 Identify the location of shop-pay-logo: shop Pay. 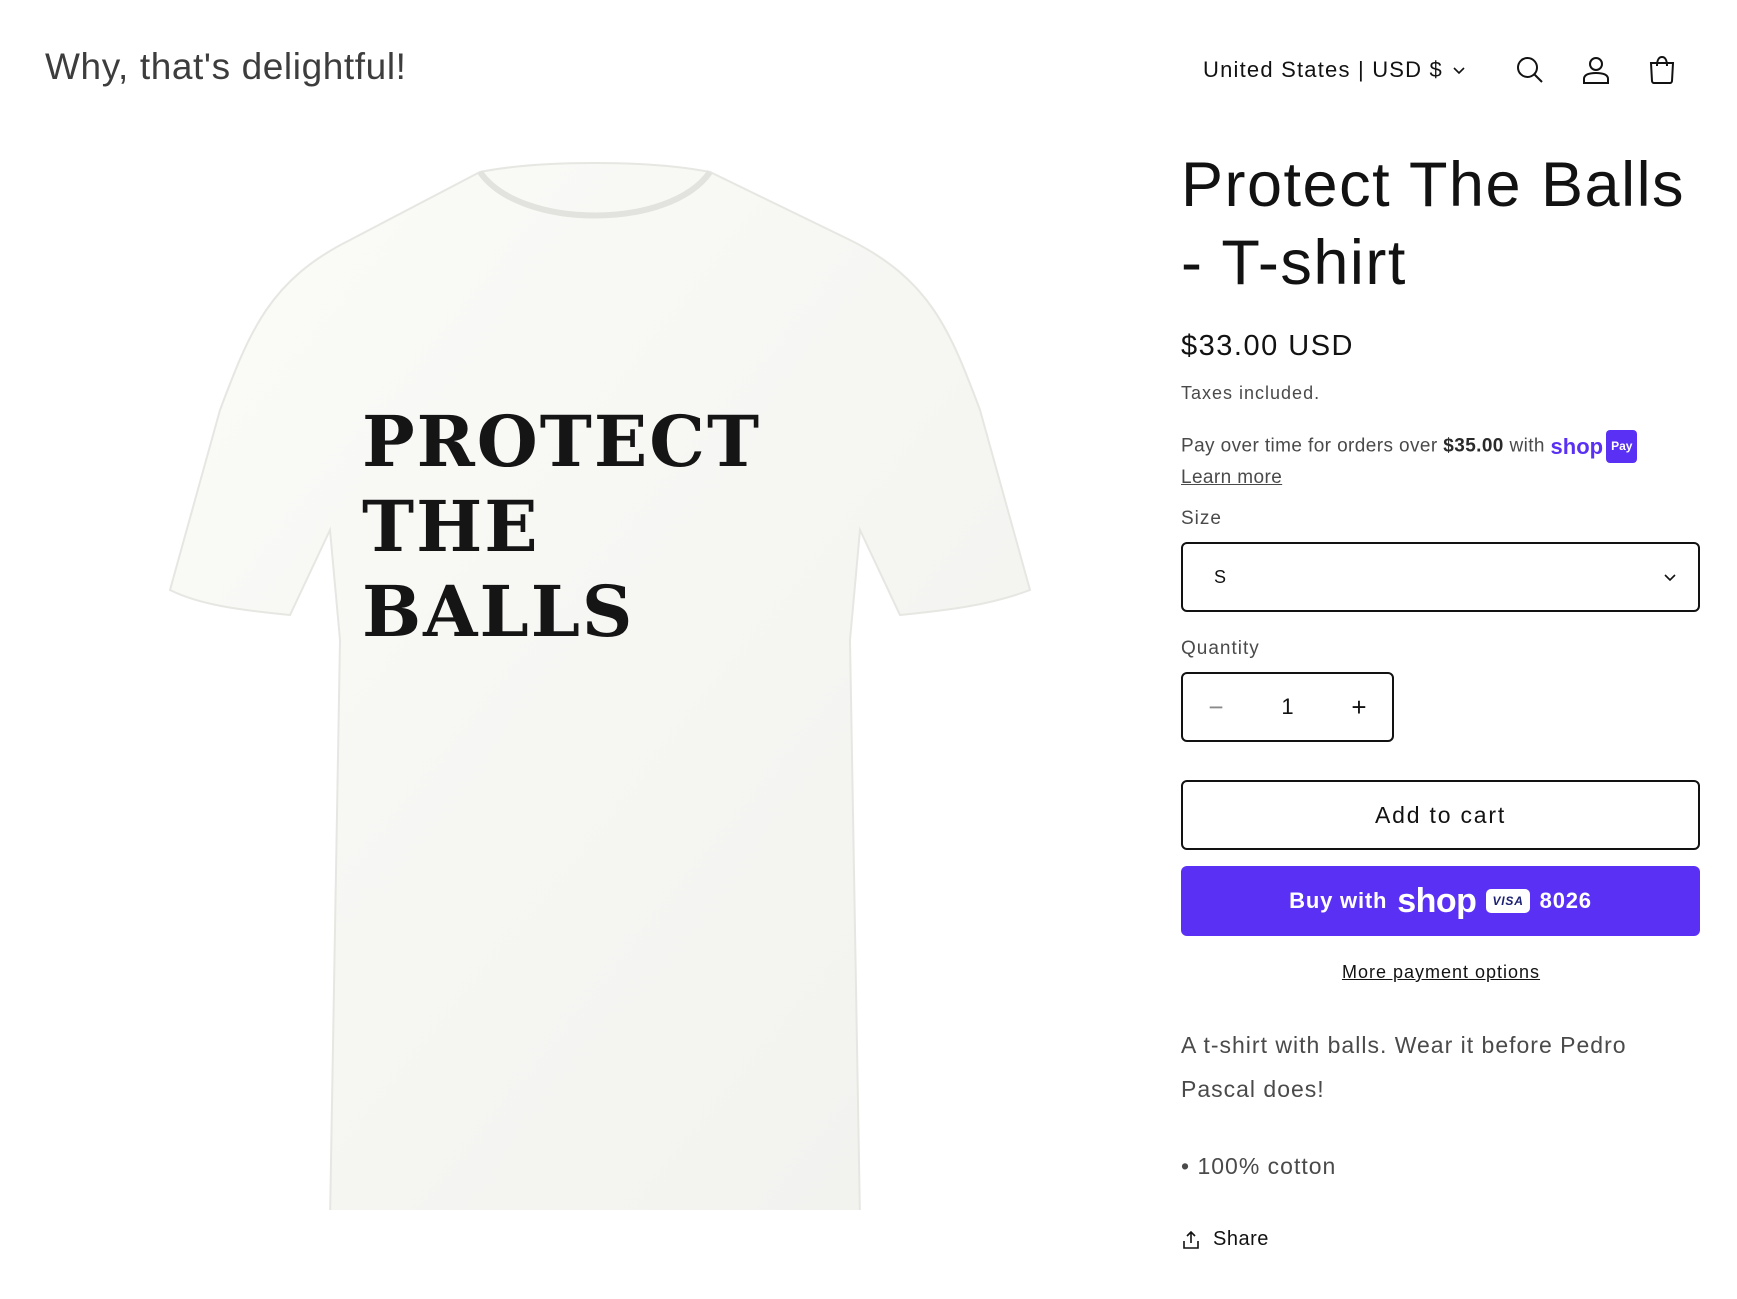
(1594, 446).